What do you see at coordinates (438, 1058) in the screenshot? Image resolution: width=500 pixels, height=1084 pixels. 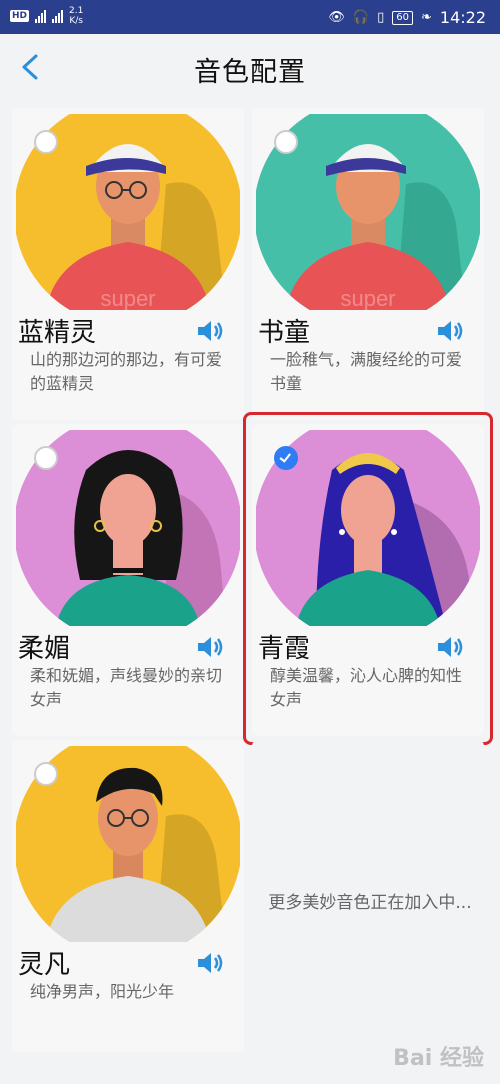 I see `watermark: Bai 经验` at bounding box center [438, 1058].